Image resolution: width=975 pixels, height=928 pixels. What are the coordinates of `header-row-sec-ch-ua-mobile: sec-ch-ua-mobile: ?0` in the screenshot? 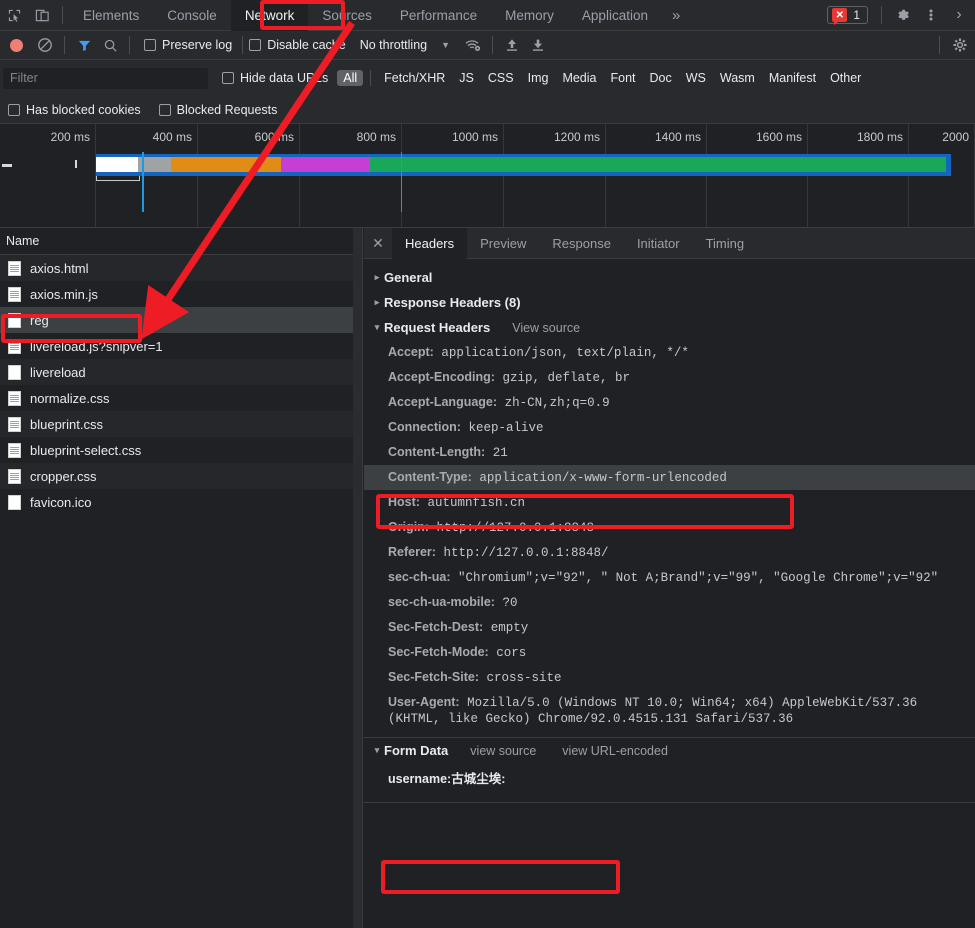 It's located at (669, 602).